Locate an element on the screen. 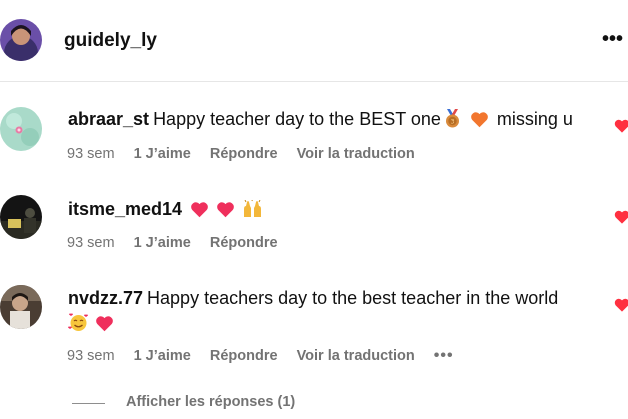 The width and height of the screenshot is (628, 419). comment-text: itsme_med14 is located at coordinates (333, 211).